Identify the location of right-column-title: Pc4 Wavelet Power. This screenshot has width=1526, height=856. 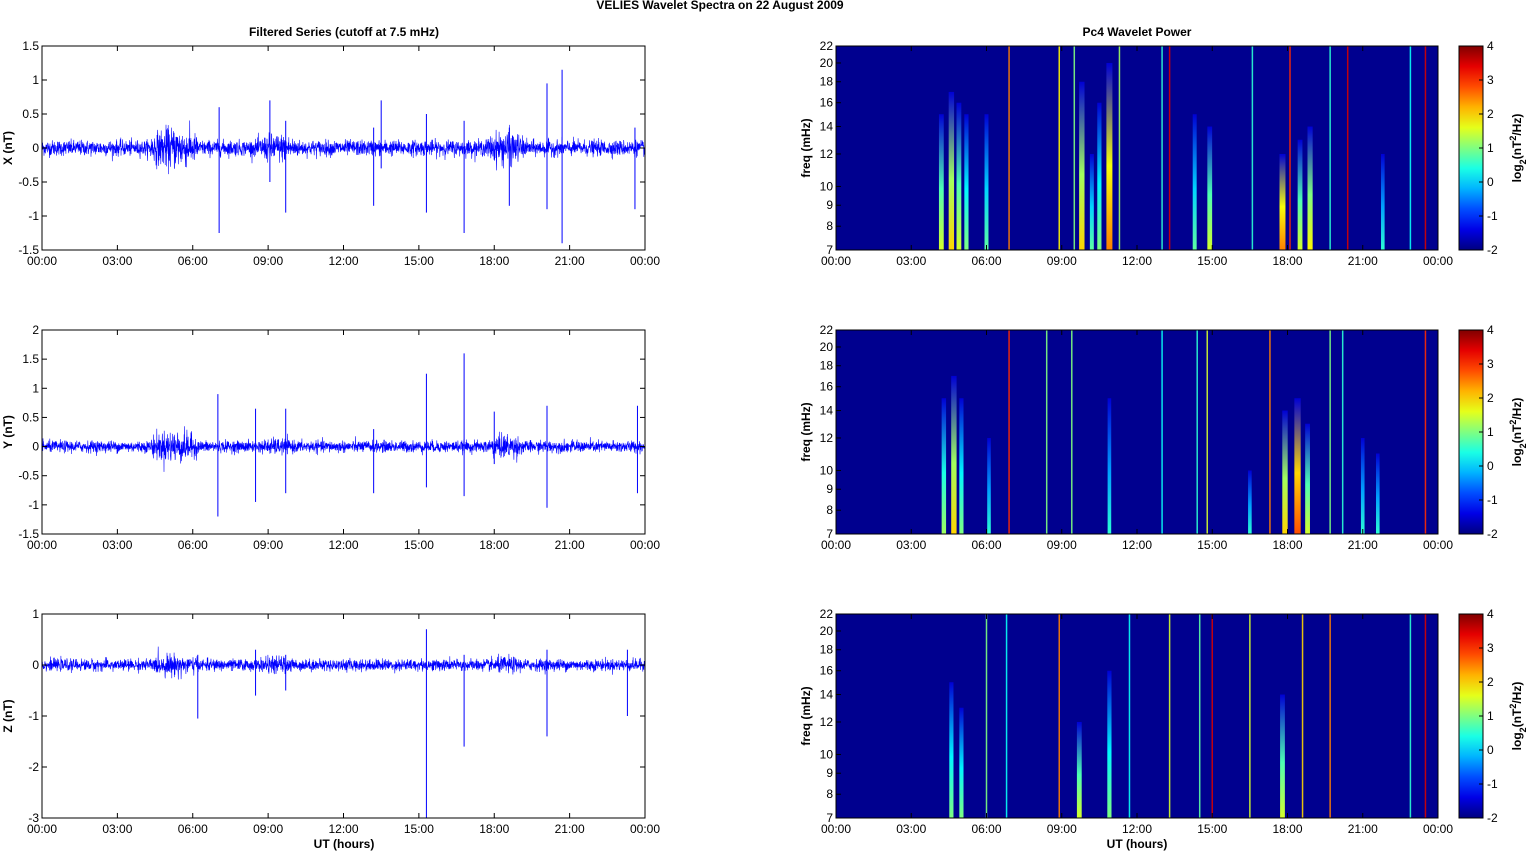
(1137, 32).